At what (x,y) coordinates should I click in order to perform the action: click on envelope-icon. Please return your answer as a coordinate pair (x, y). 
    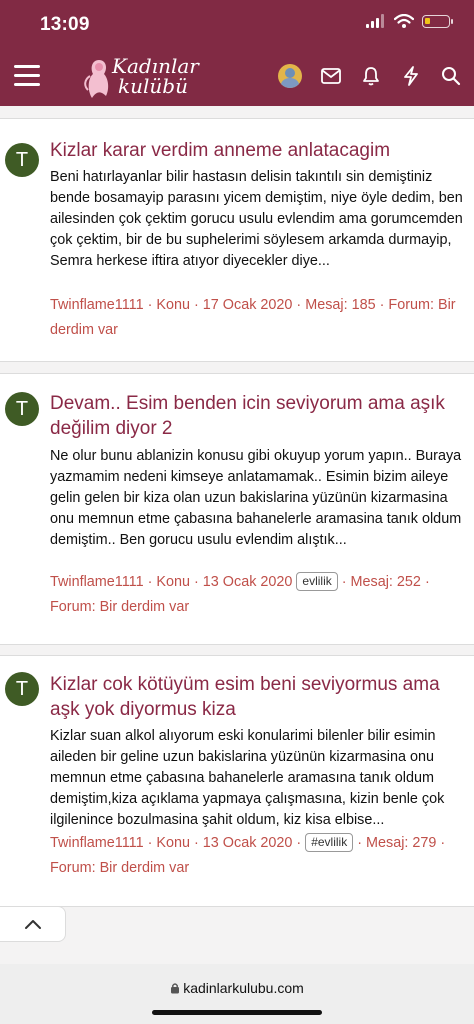
    Looking at the image, I should click on (331, 76).